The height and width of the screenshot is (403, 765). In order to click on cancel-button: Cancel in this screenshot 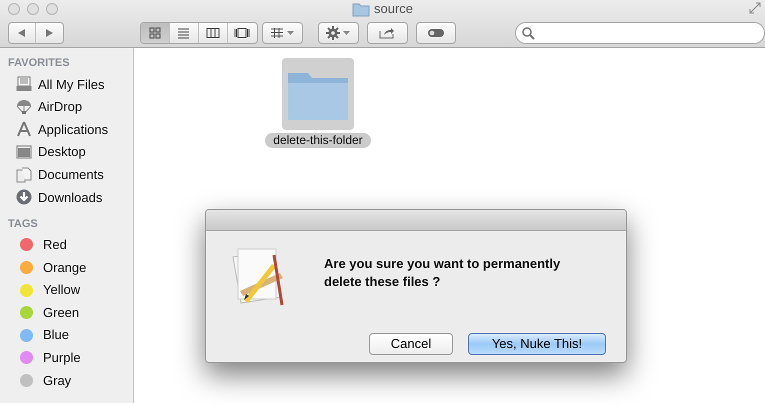, I will do `click(411, 344)`.